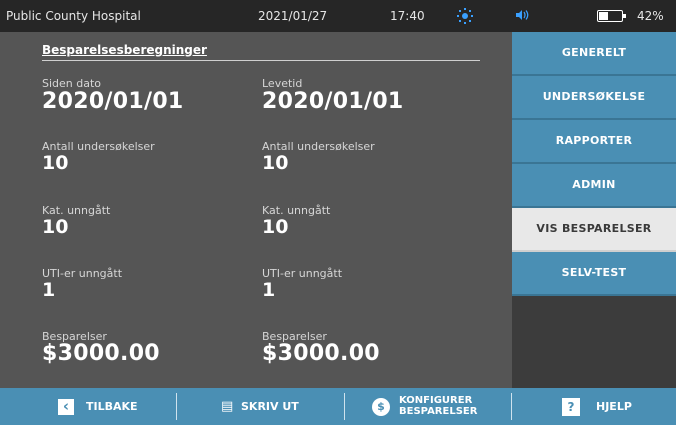  Describe the element at coordinates (438, 411) in the screenshot. I see `configure-label-line2: BESPARELSER` at that location.